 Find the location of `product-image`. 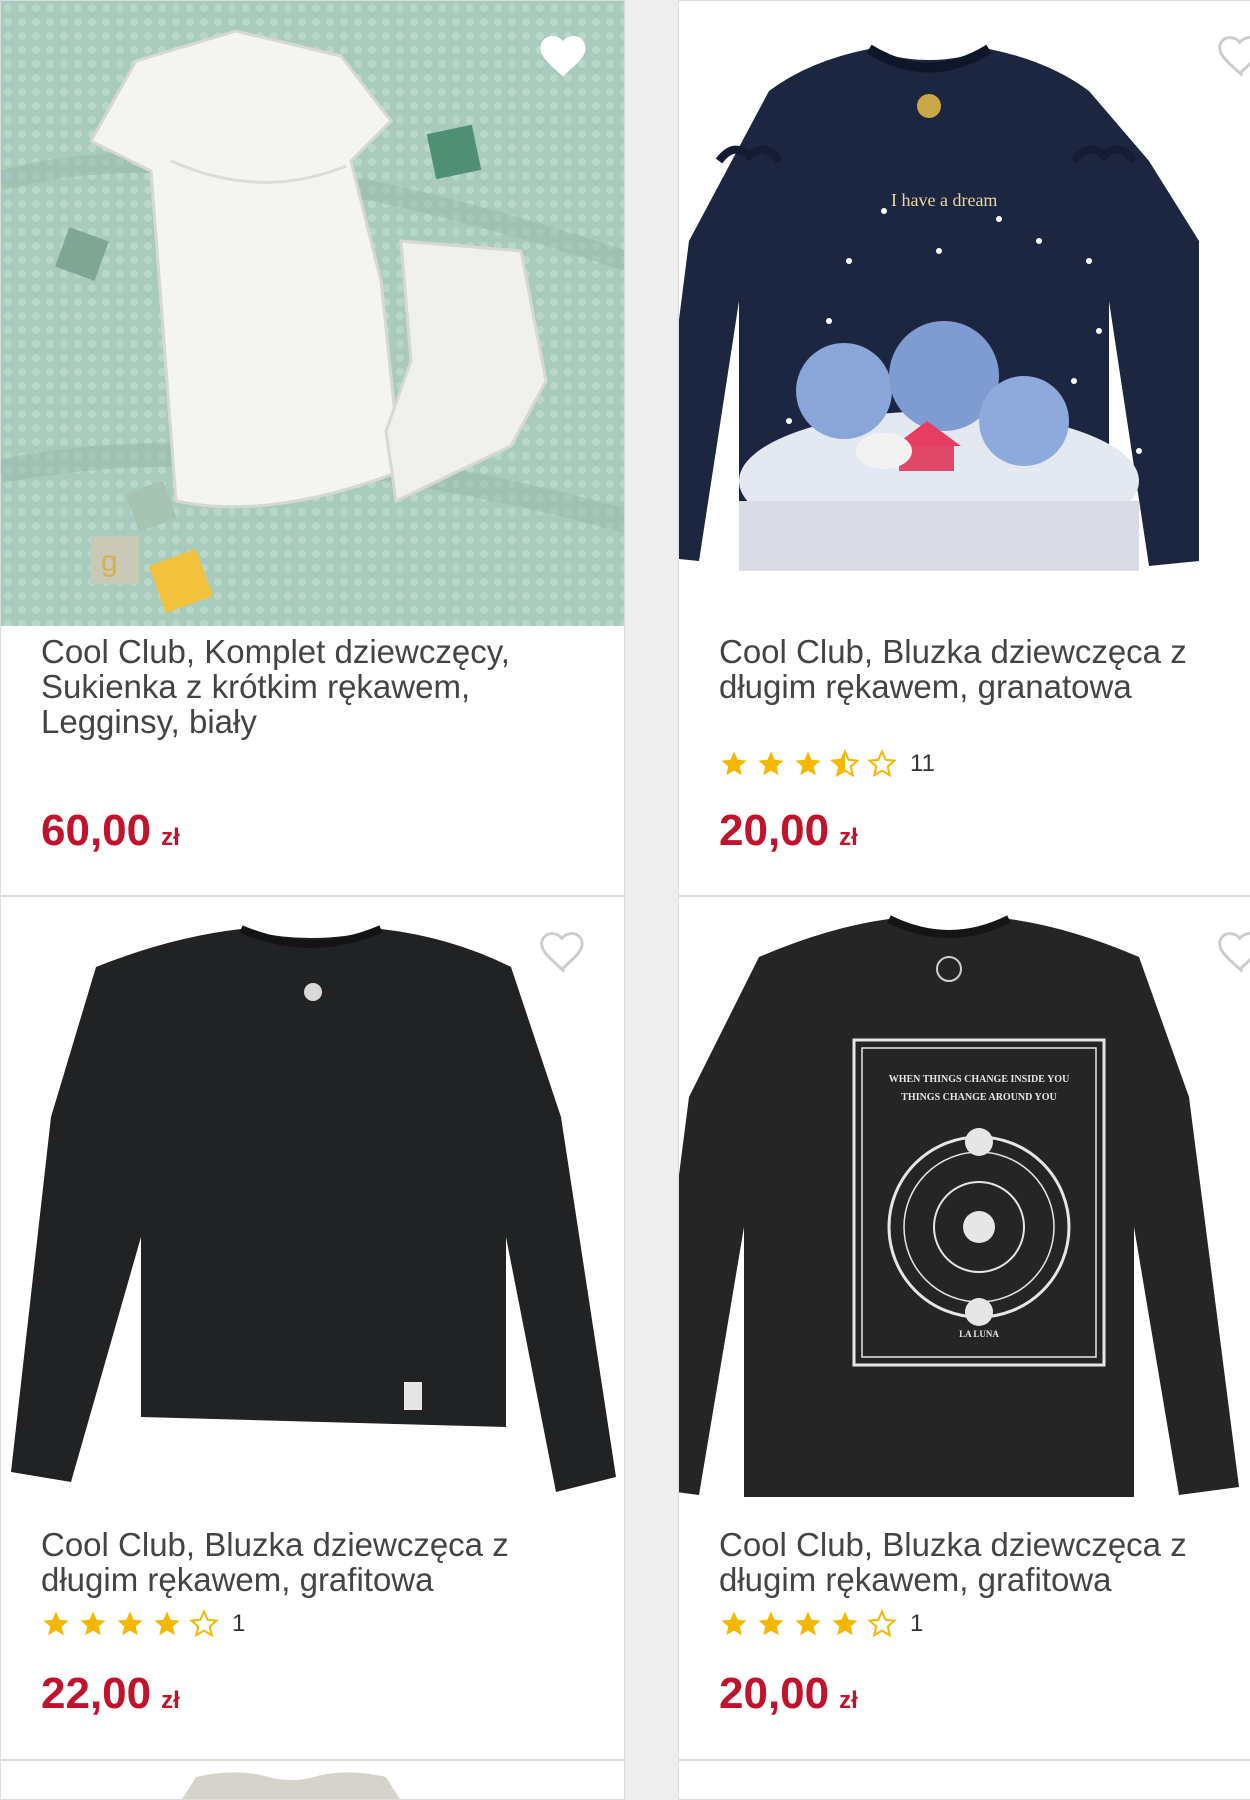

product-image is located at coordinates (313, 1780).